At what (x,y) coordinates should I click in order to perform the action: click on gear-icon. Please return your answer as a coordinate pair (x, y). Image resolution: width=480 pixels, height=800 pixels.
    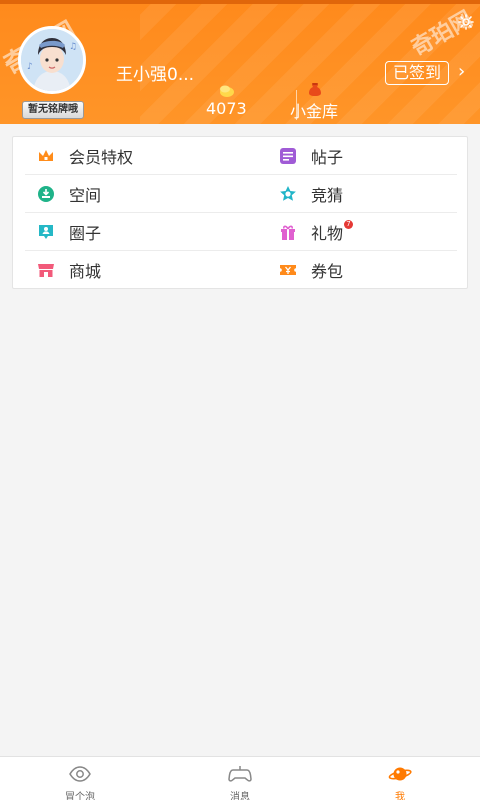
    Looking at the image, I should click on (466, 22).